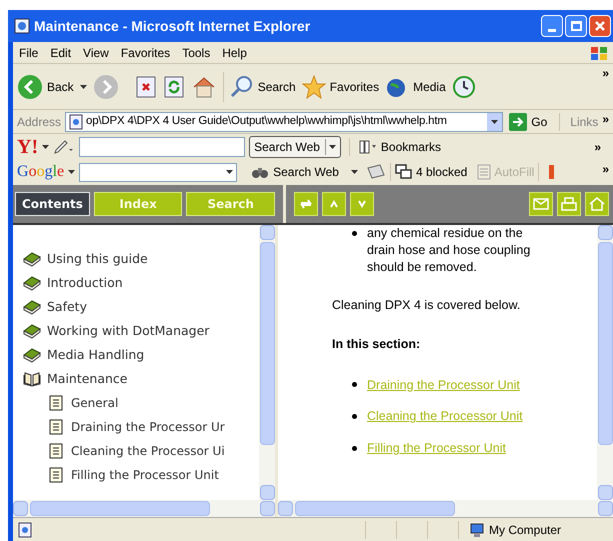  What do you see at coordinates (172, 26) in the screenshot?
I see `window-title: Maintenance - Microsoft Internet Explorer` at bounding box center [172, 26].